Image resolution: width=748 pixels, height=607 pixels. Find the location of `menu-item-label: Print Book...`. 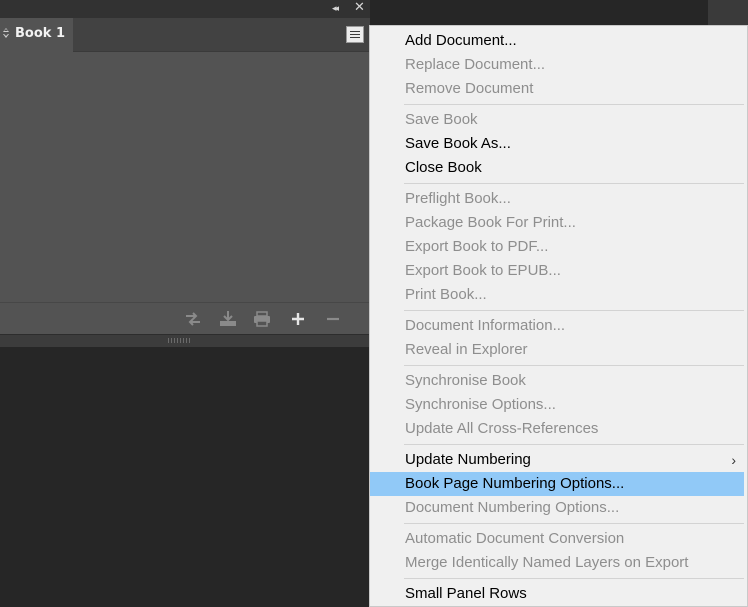

menu-item-label: Print Book... is located at coordinates (446, 294).